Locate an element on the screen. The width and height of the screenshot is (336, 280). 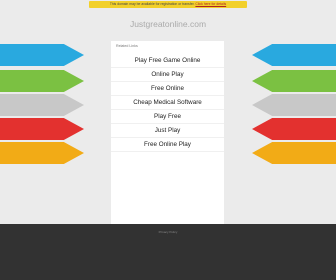
related-link-free-online-play: Free Online Play is located at coordinates (167, 145).